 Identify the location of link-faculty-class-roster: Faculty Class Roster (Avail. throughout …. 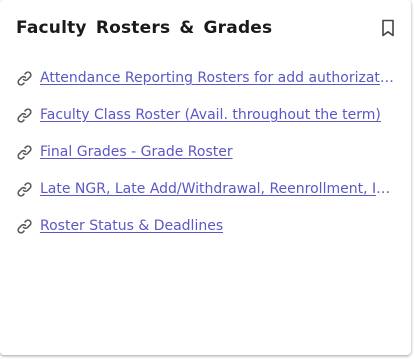
(210, 115).